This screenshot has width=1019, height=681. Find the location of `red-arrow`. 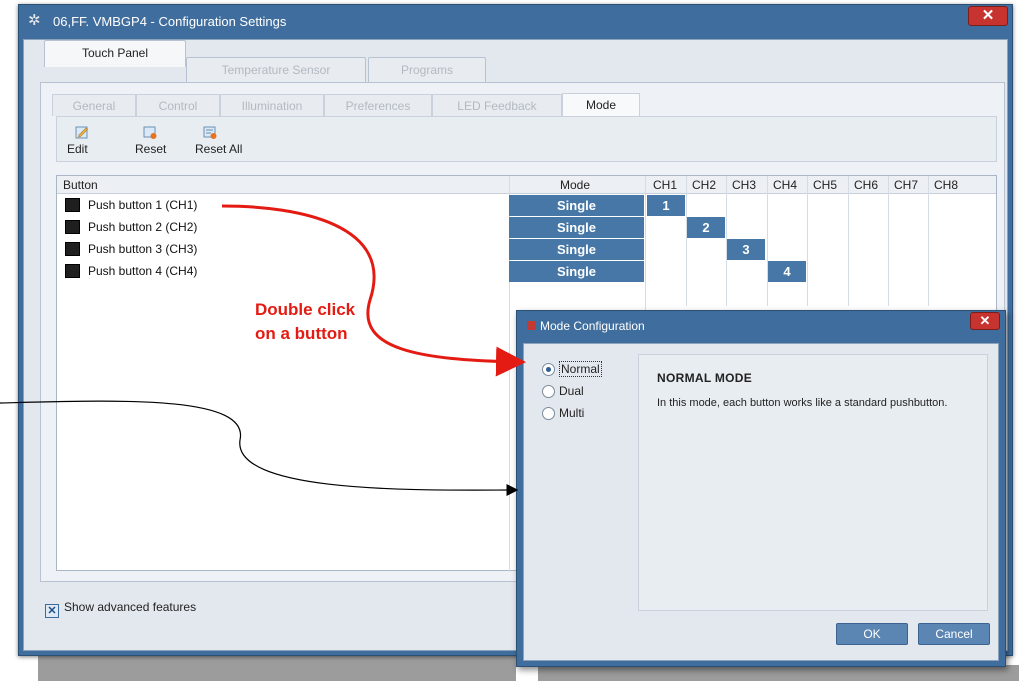

red-arrow is located at coordinates (373, 290).